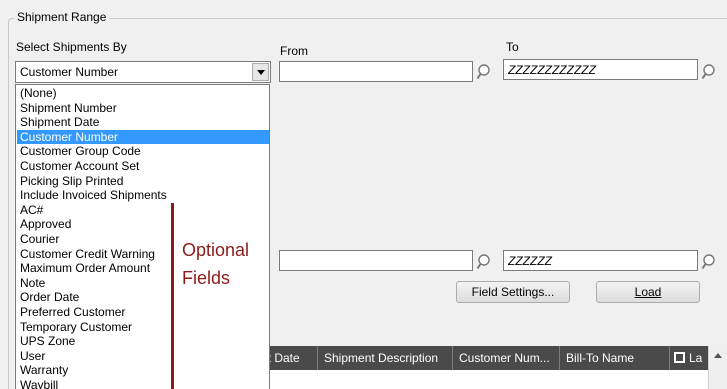  I want to click on select-by-value: Customer Number, so click(69, 72).